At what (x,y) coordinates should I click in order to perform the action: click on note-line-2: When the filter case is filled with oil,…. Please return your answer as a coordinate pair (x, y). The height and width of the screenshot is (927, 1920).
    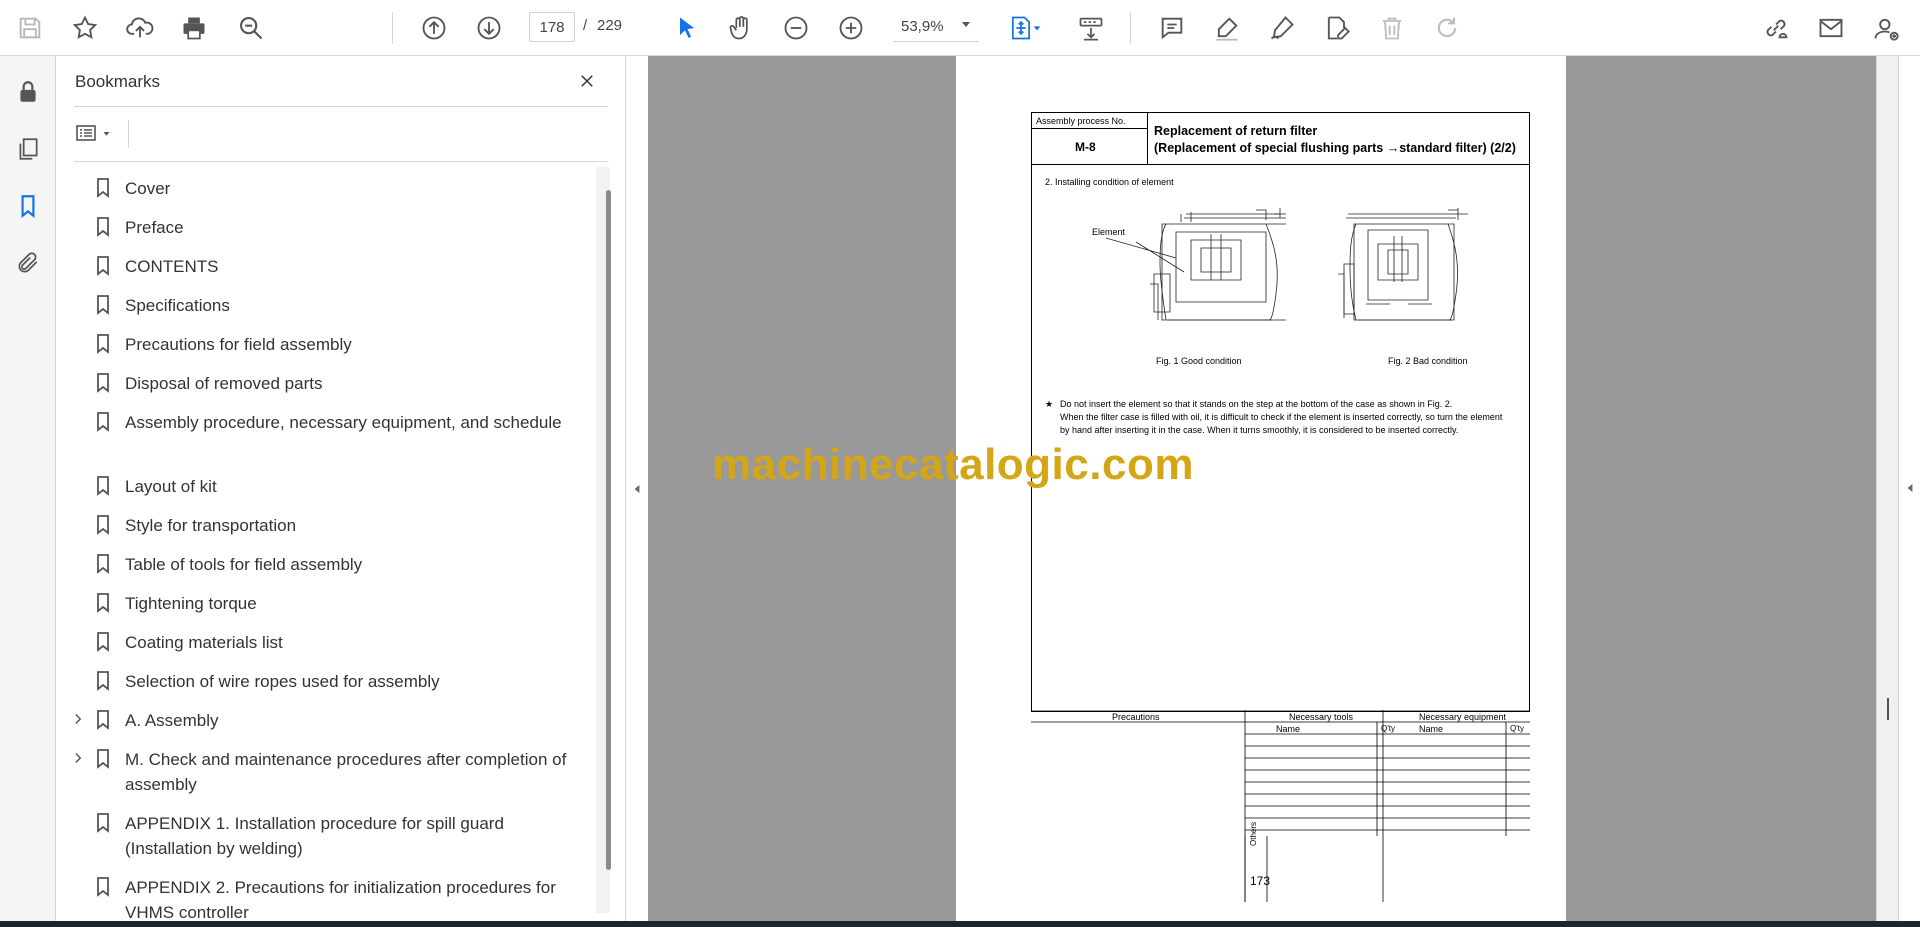
    Looking at the image, I should click on (1281, 417).